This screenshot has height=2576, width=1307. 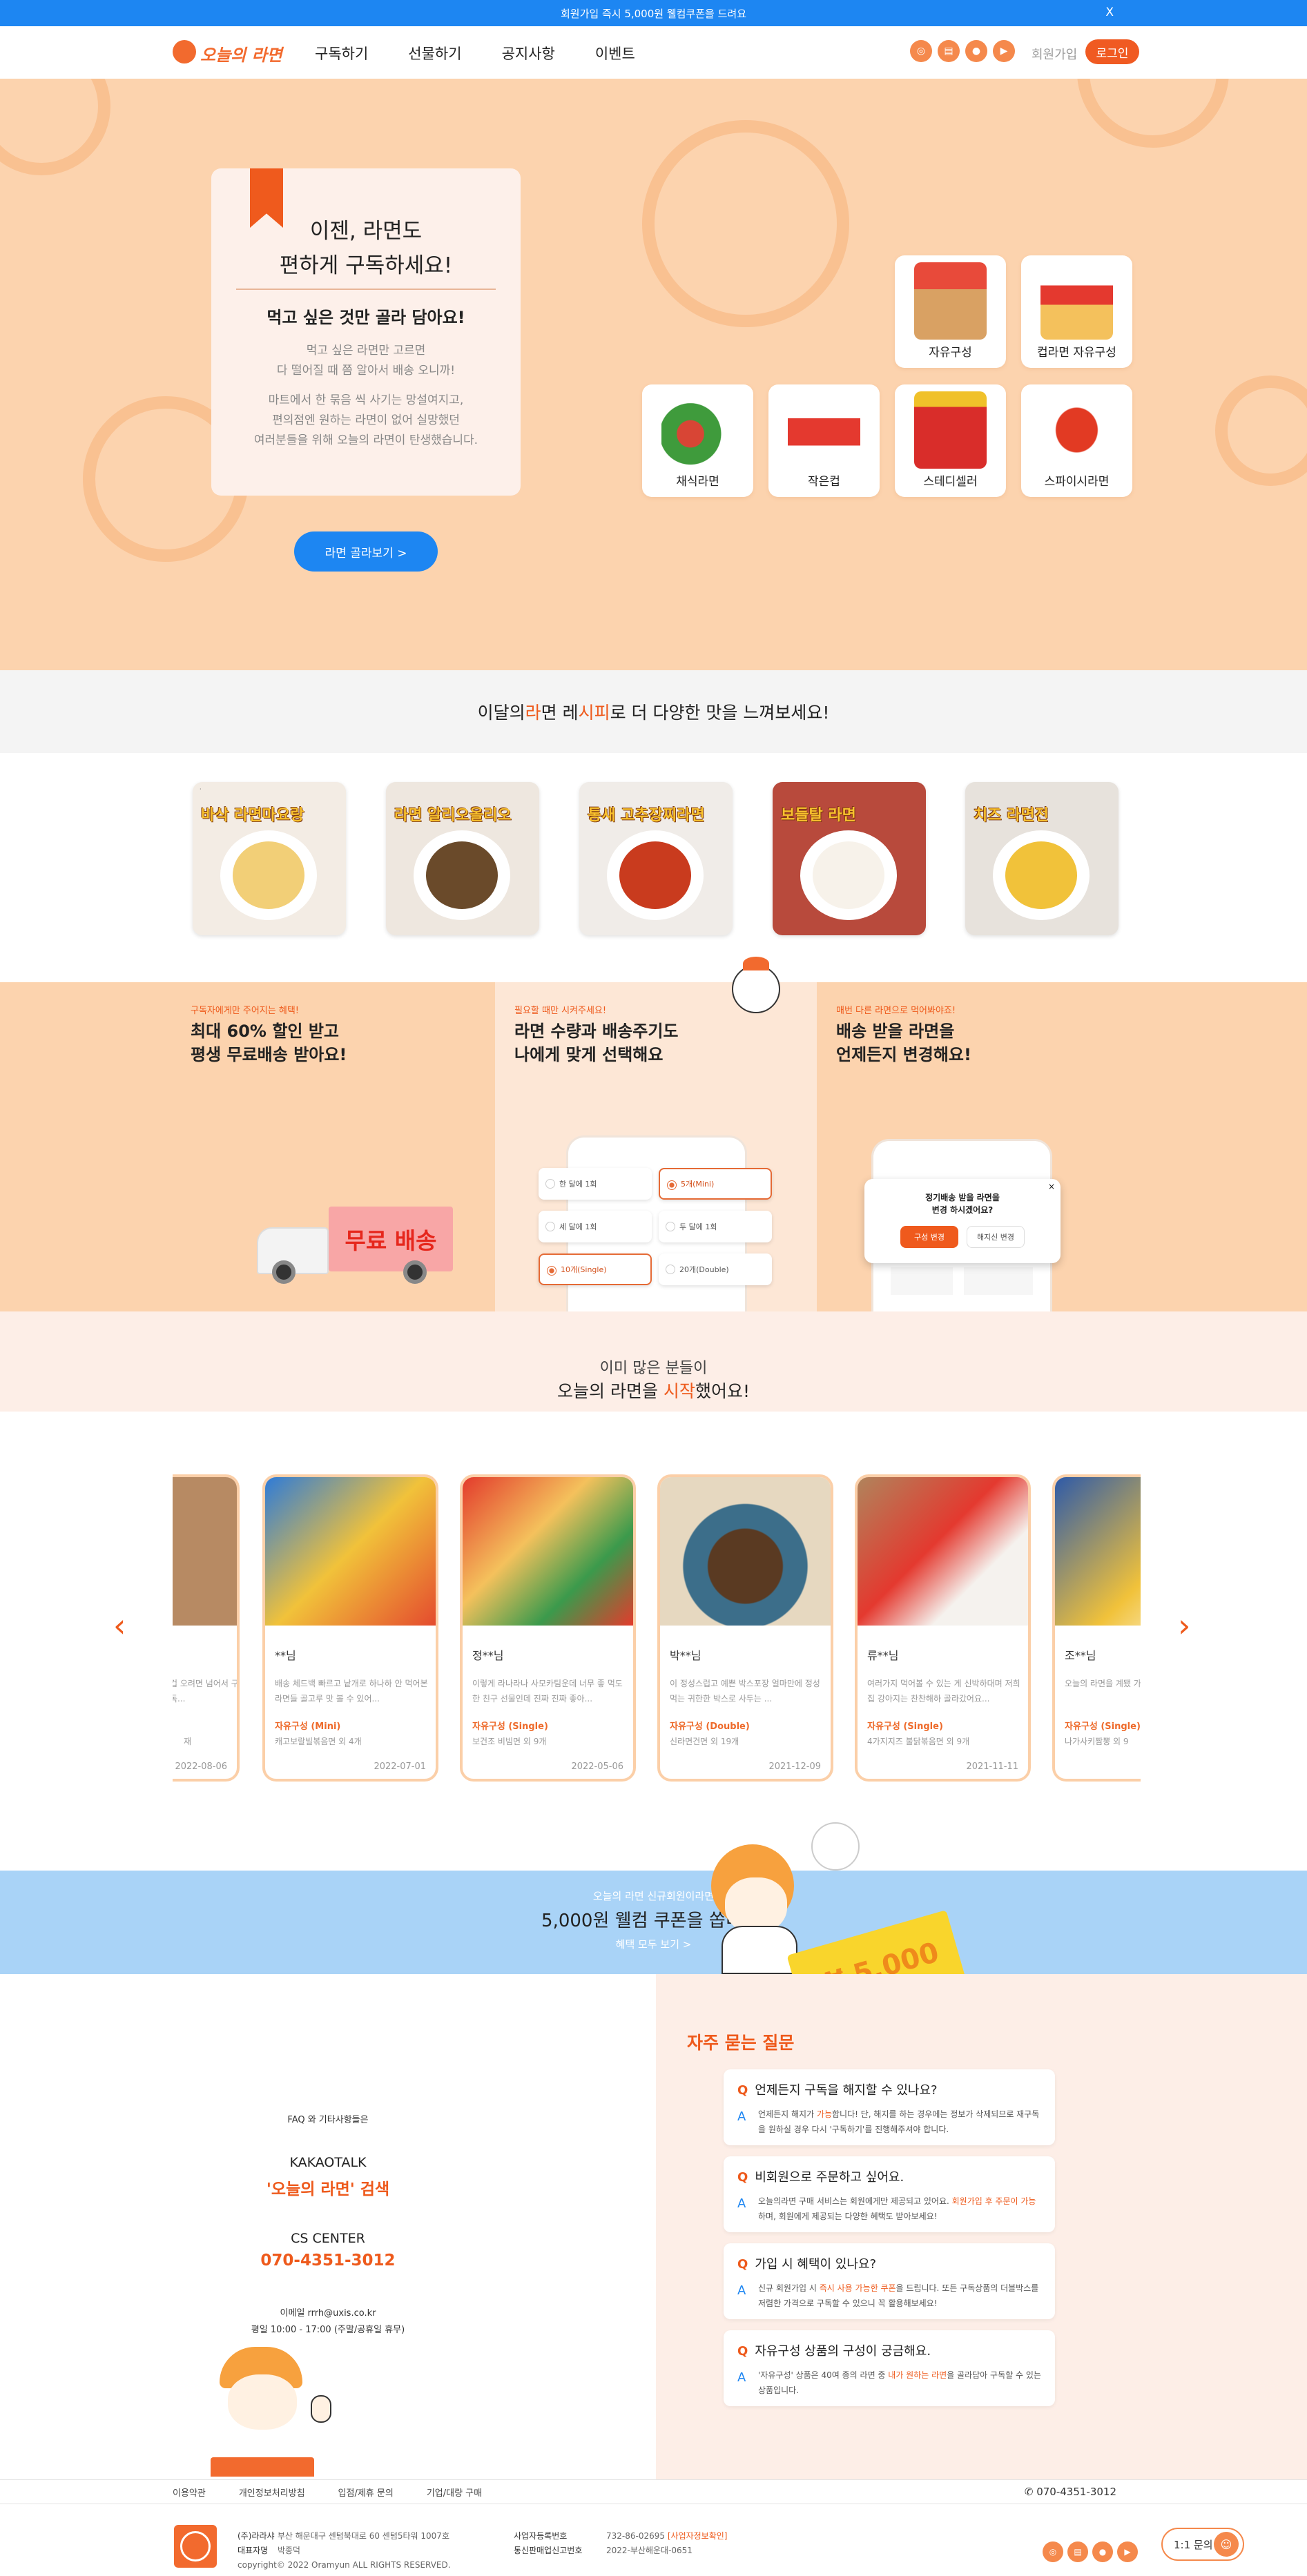 What do you see at coordinates (883, 1655) in the screenshot?
I see `review-author: 류**님` at bounding box center [883, 1655].